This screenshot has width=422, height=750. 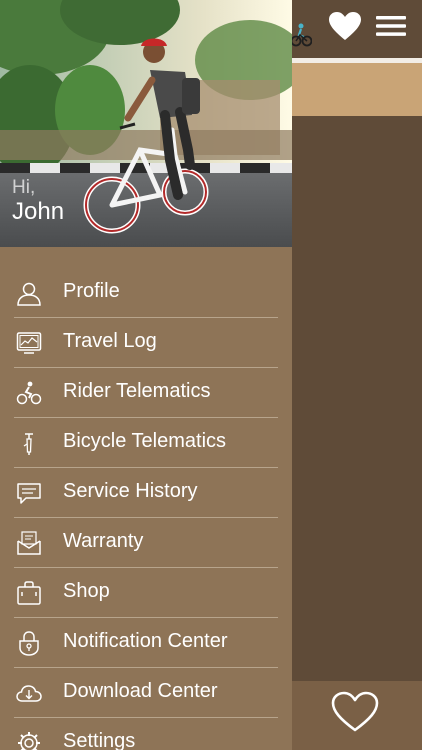 I want to click on menu-item-bicycle-telematics: Bicycle Telematics, so click(x=146, y=443).